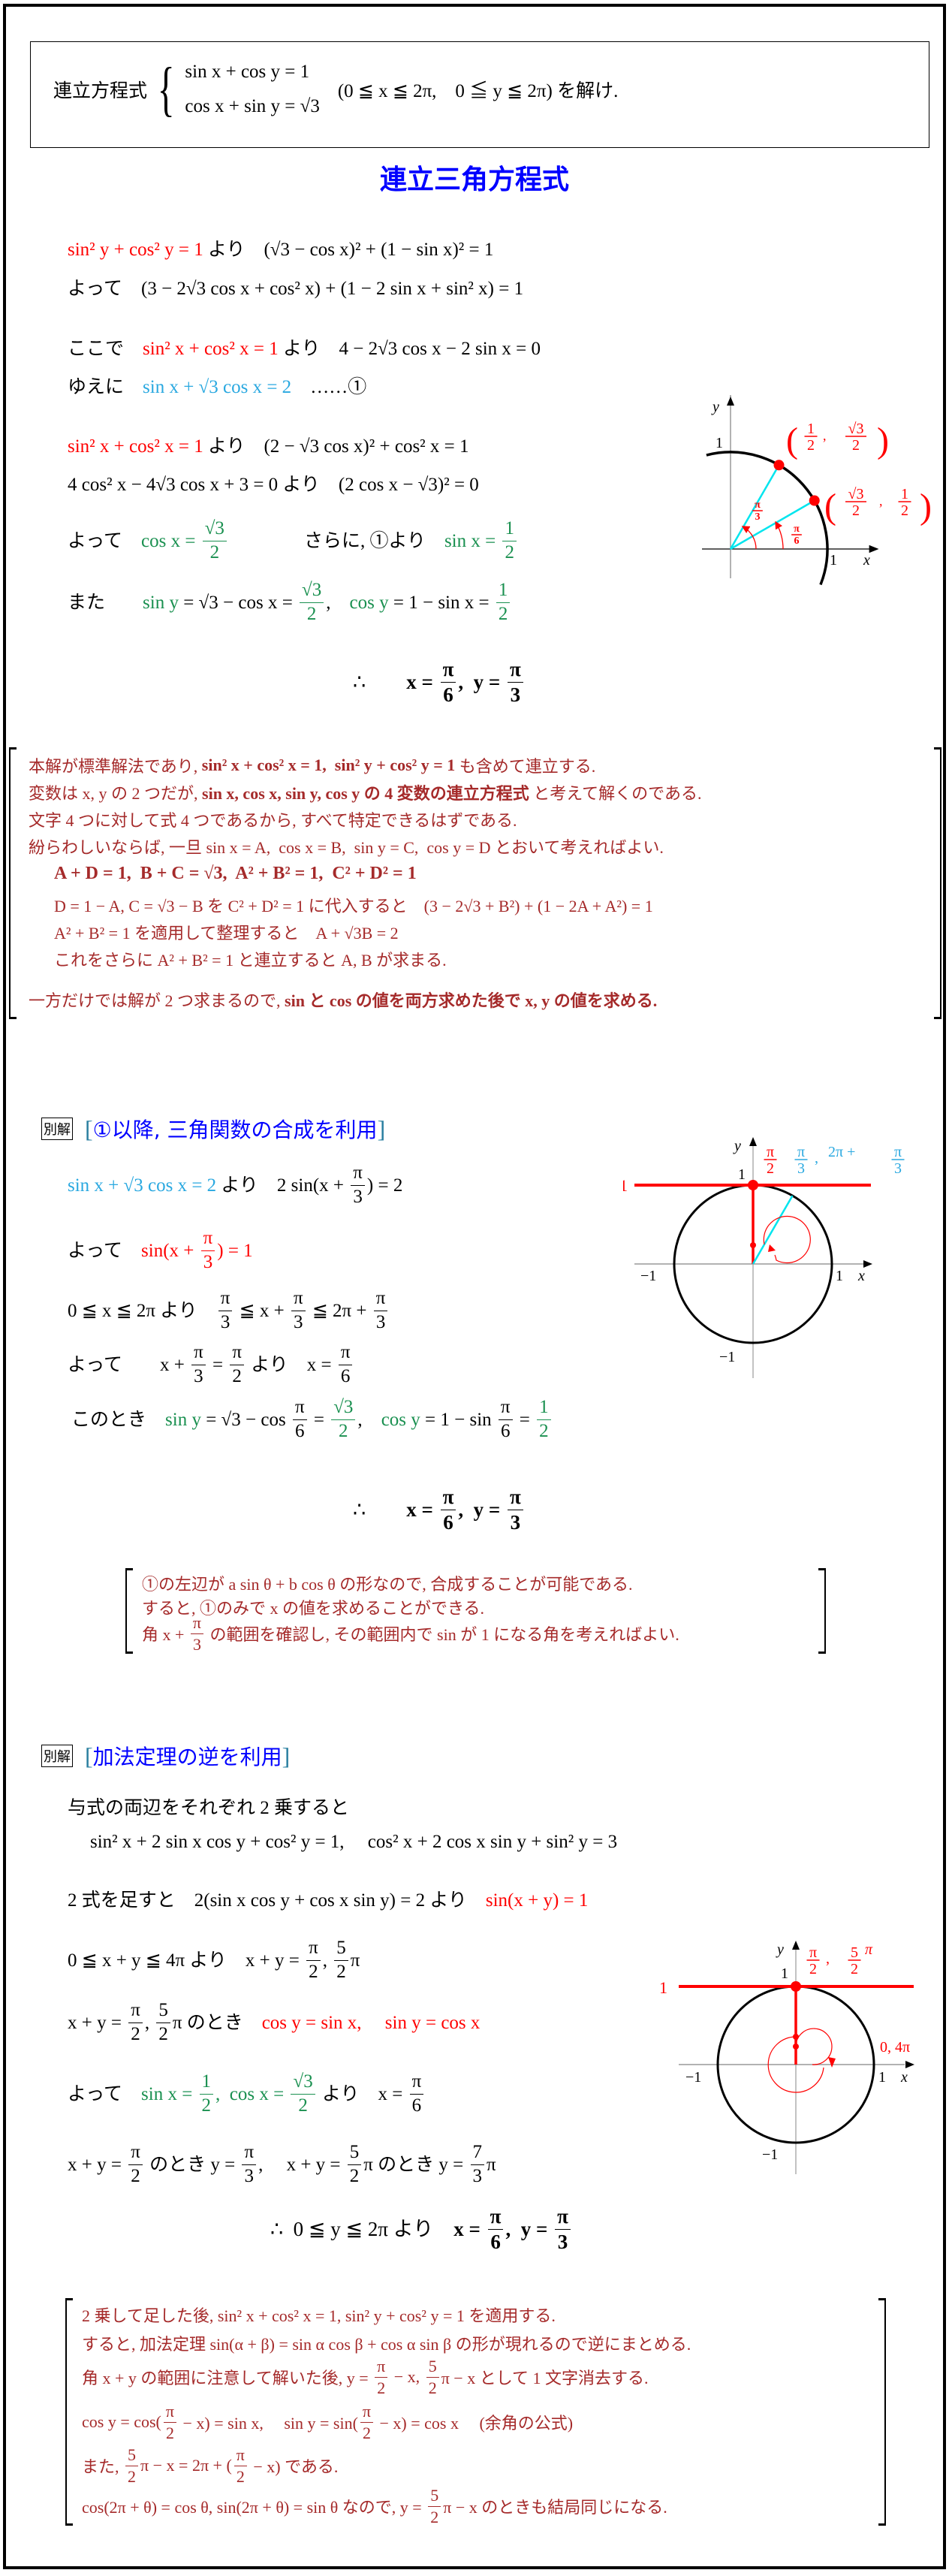  What do you see at coordinates (294, 2466) in the screenshot?
I see `math-text: − x) である.` at bounding box center [294, 2466].